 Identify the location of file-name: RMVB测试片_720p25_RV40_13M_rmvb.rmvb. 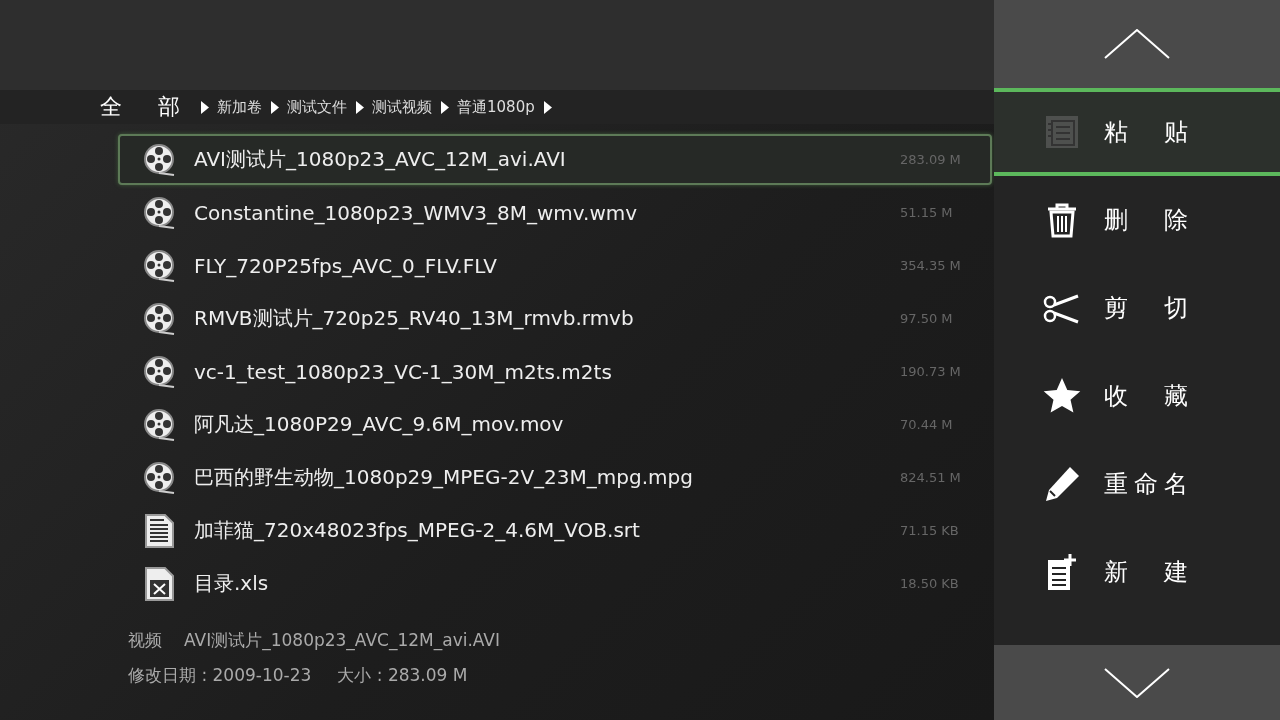
(414, 318).